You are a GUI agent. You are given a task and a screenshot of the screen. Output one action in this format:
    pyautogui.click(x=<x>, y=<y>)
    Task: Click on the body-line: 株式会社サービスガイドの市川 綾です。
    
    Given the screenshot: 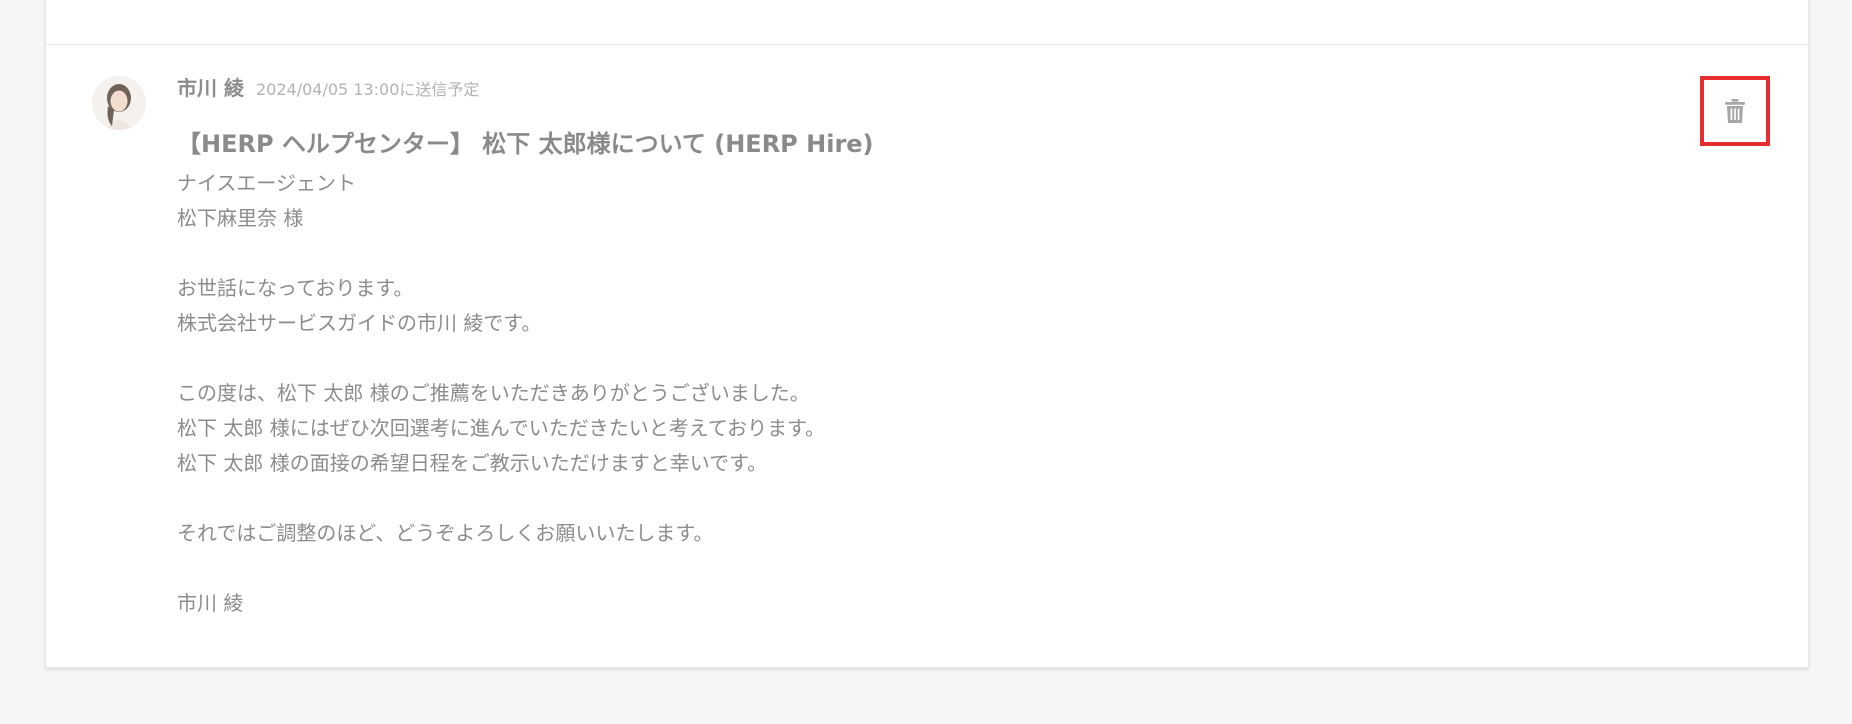 What is the action you would take?
    pyautogui.click(x=359, y=323)
    